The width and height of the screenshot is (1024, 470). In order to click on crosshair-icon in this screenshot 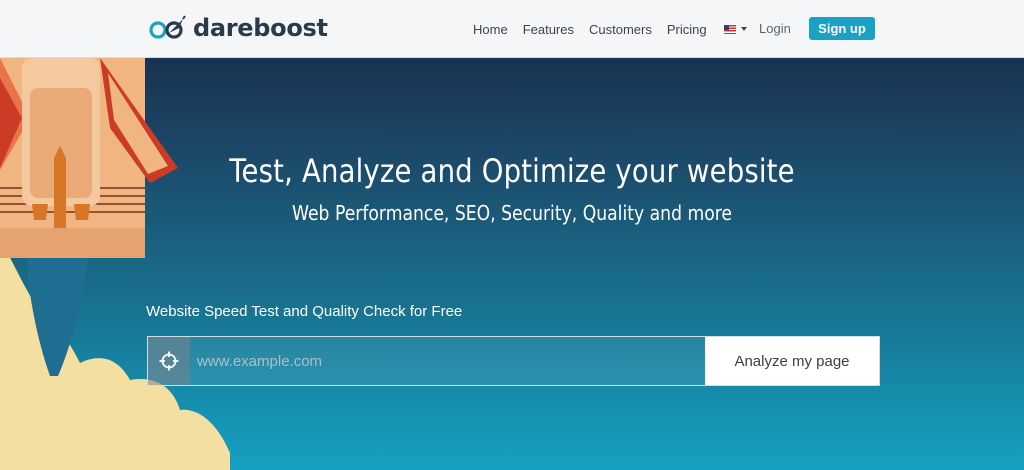, I will do `click(169, 361)`.